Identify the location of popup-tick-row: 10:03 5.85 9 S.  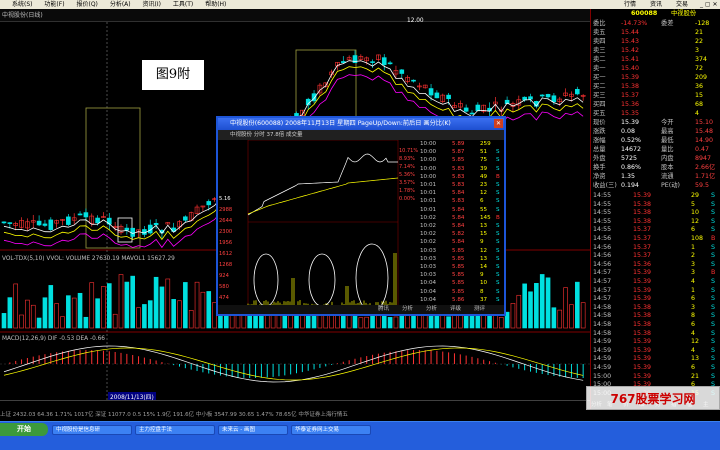
(461, 275).